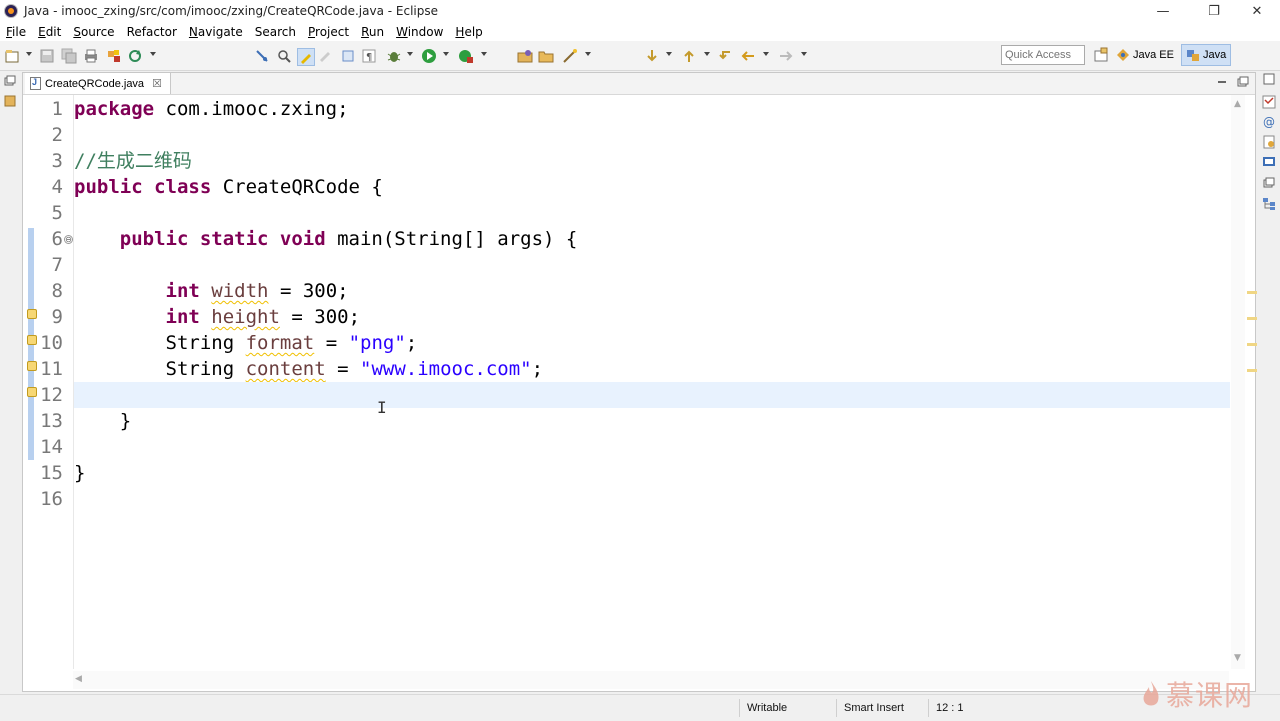 The width and height of the screenshot is (1280, 721). Describe the element at coordinates (135, 56) in the screenshot. I see `refresh-icon` at that location.